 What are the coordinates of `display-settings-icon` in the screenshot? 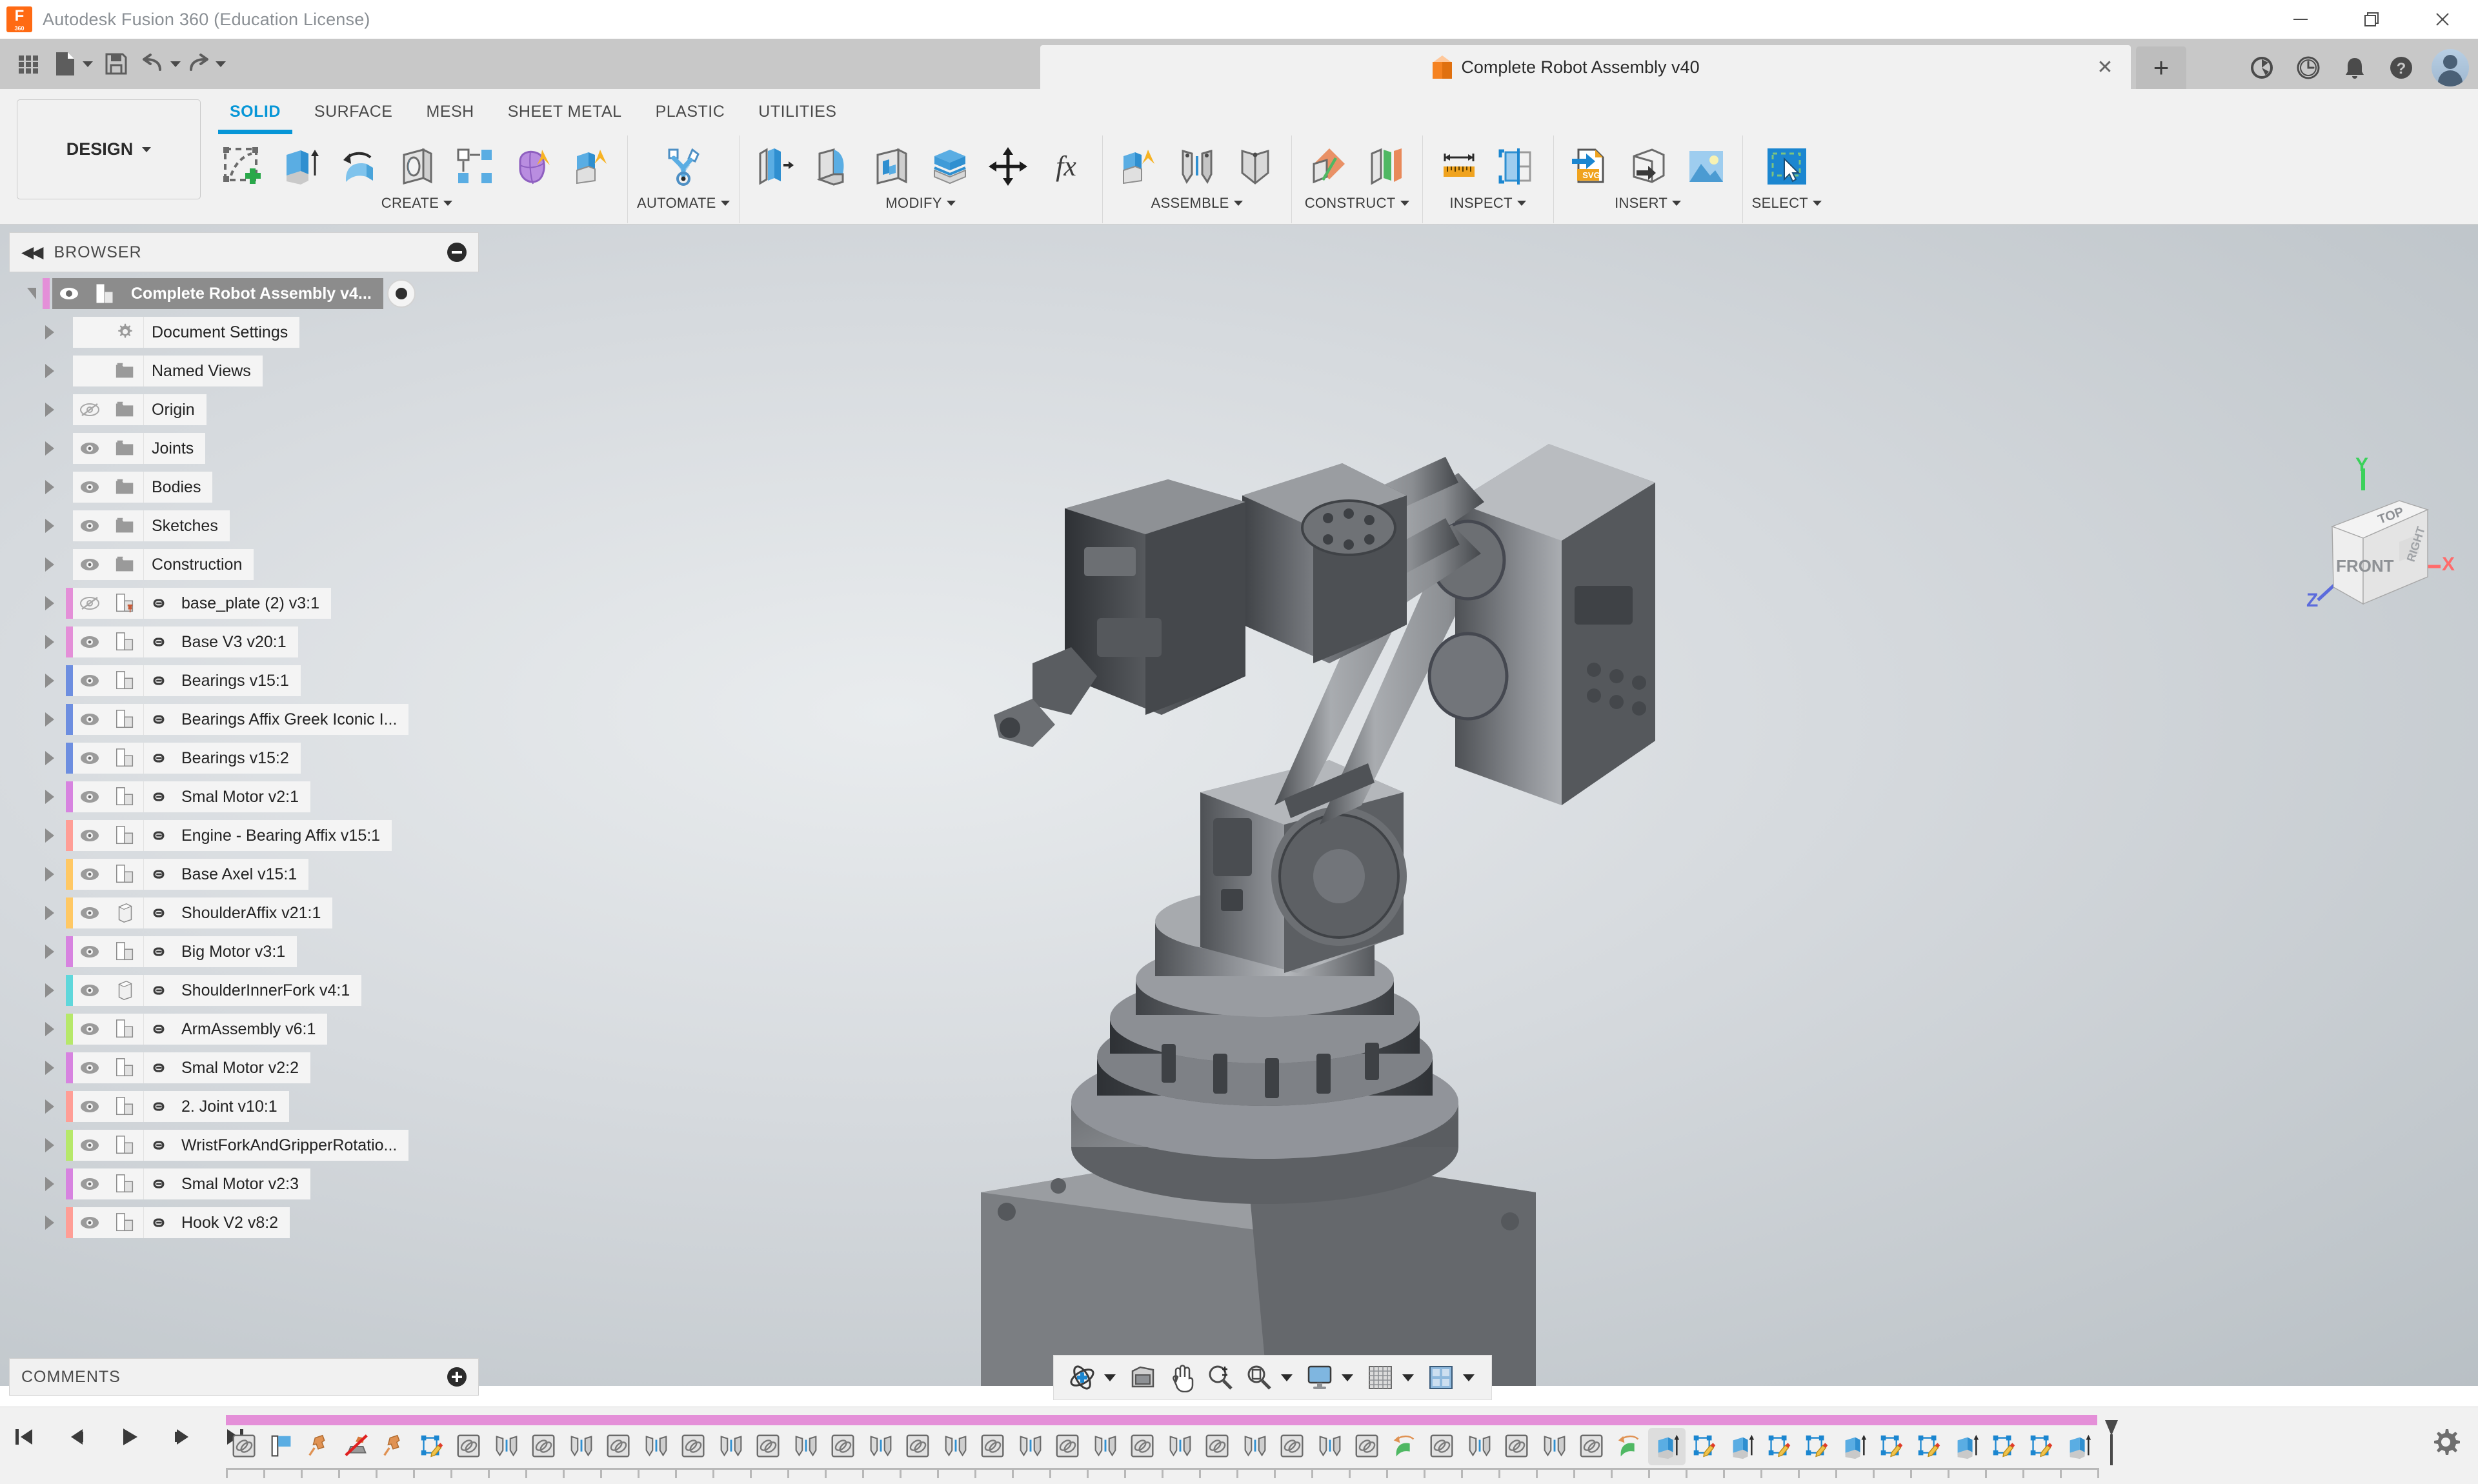 It's located at (1320, 1377).